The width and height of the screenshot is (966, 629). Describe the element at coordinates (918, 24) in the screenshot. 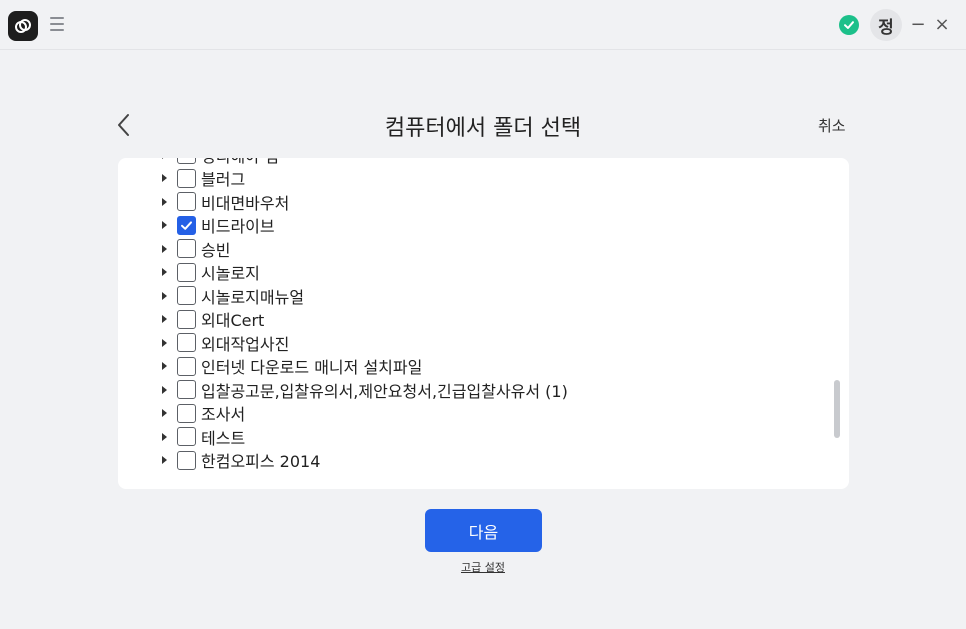

I see `minimize-button: −` at that location.